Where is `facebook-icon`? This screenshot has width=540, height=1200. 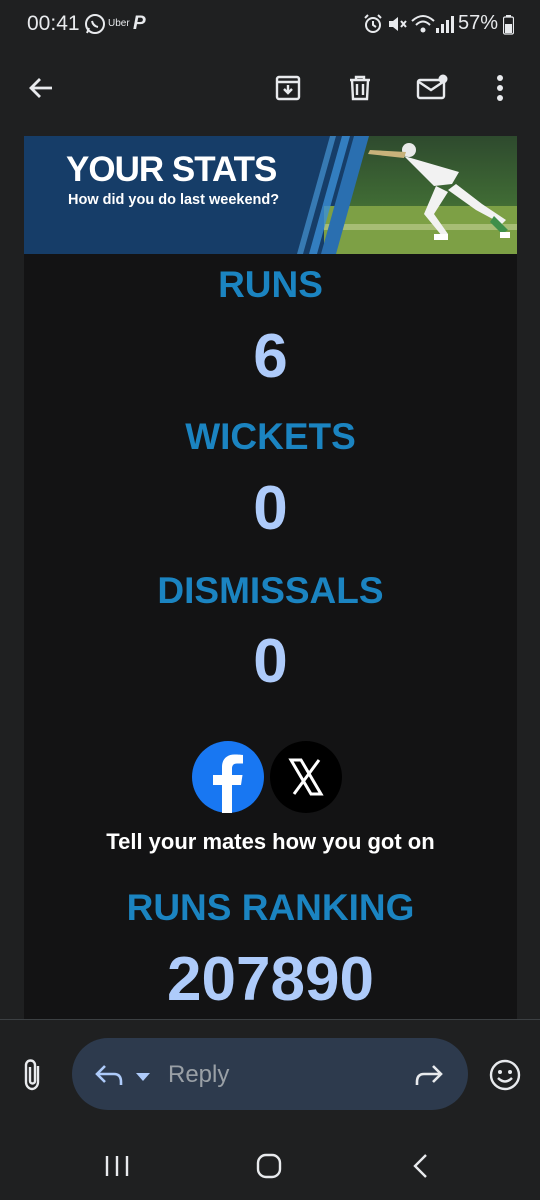 facebook-icon is located at coordinates (228, 785).